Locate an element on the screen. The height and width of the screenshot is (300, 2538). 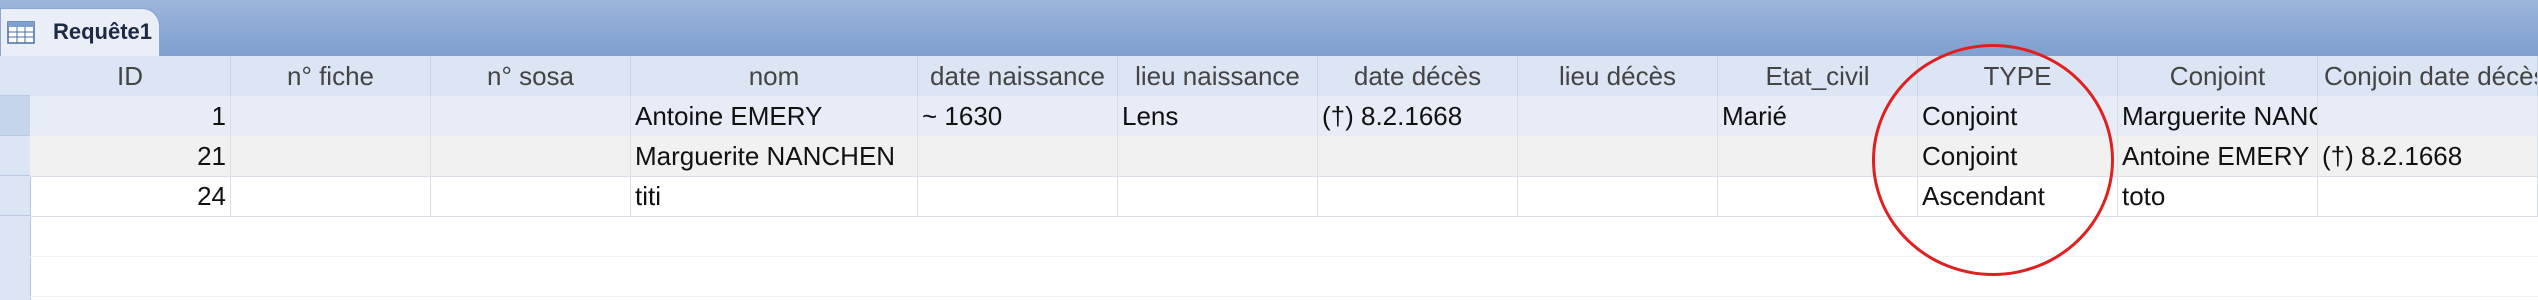
cell-id: 21 is located at coordinates (130, 156).